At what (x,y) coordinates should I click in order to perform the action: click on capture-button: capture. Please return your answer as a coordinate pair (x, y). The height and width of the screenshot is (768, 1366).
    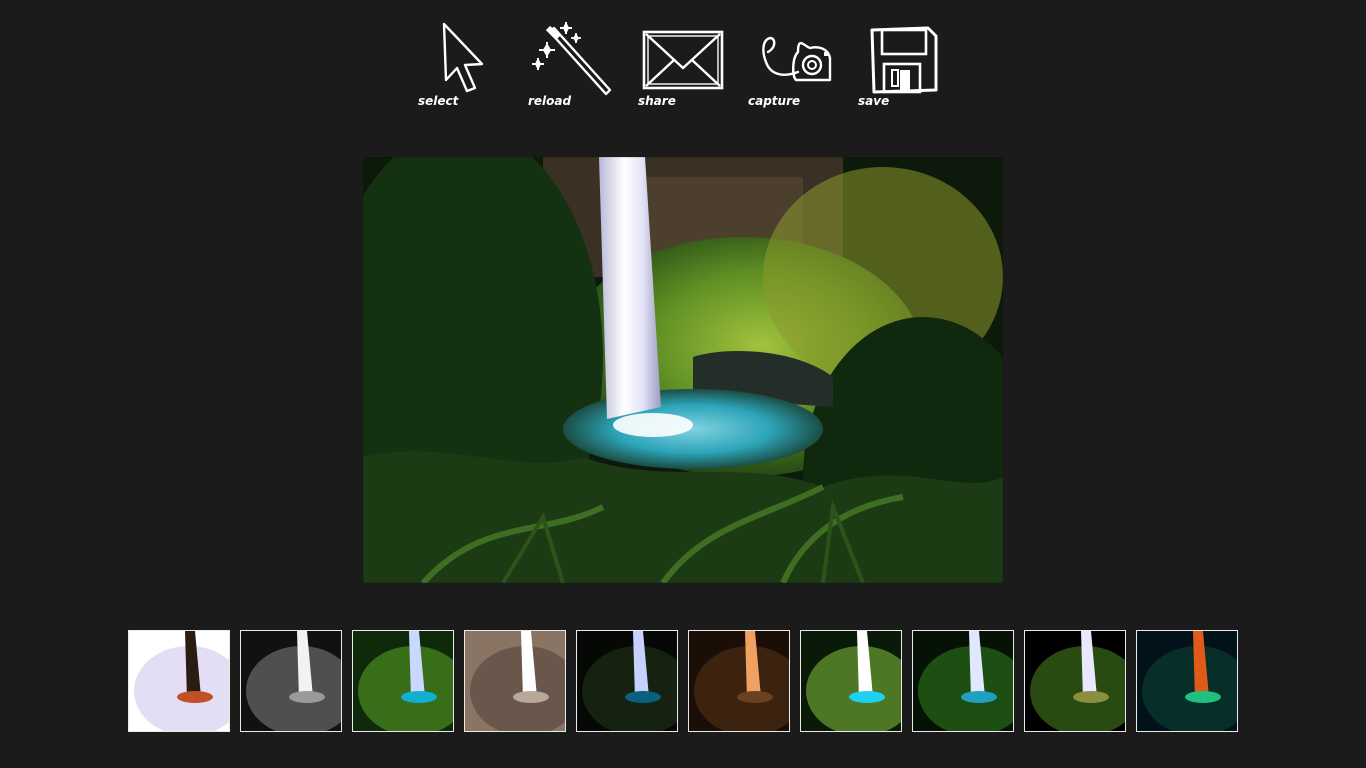
    Looking at the image, I should click on (798, 65).